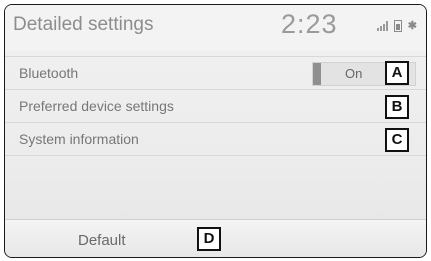  What do you see at coordinates (397, 73) in the screenshot?
I see `callout-a: A` at bounding box center [397, 73].